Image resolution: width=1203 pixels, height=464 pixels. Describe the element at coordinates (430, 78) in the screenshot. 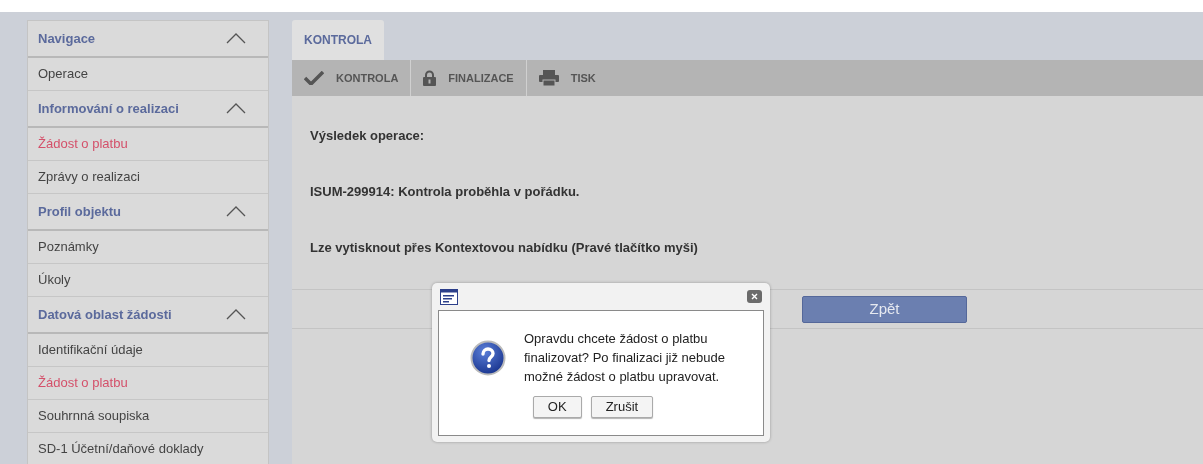

I see `padlock-icon` at that location.